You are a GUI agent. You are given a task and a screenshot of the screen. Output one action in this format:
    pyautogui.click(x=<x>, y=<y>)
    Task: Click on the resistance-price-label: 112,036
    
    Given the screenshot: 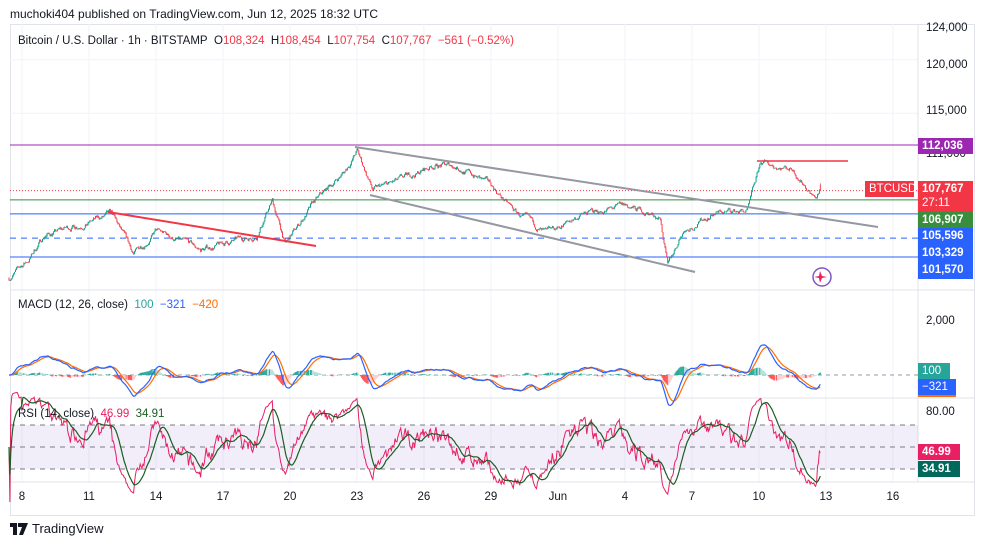 What is the action you would take?
    pyautogui.click(x=945, y=146)
    